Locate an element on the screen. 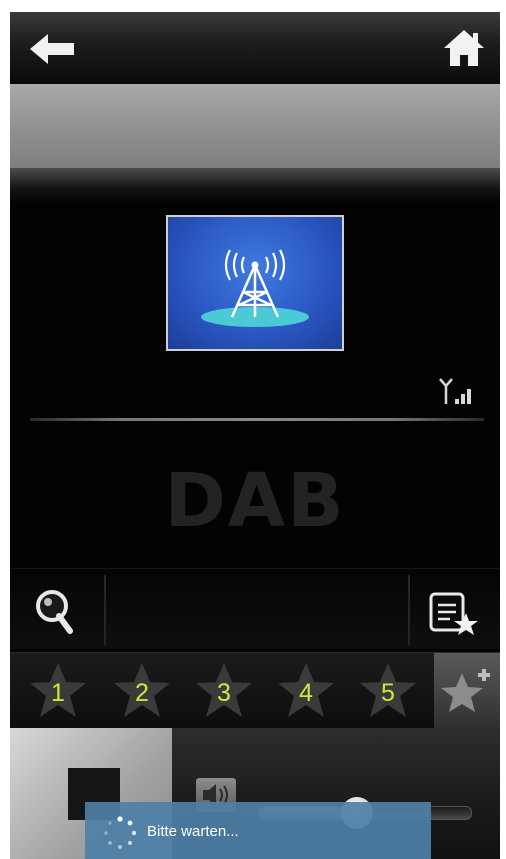  search-icon is located at coordinates (54, 612).